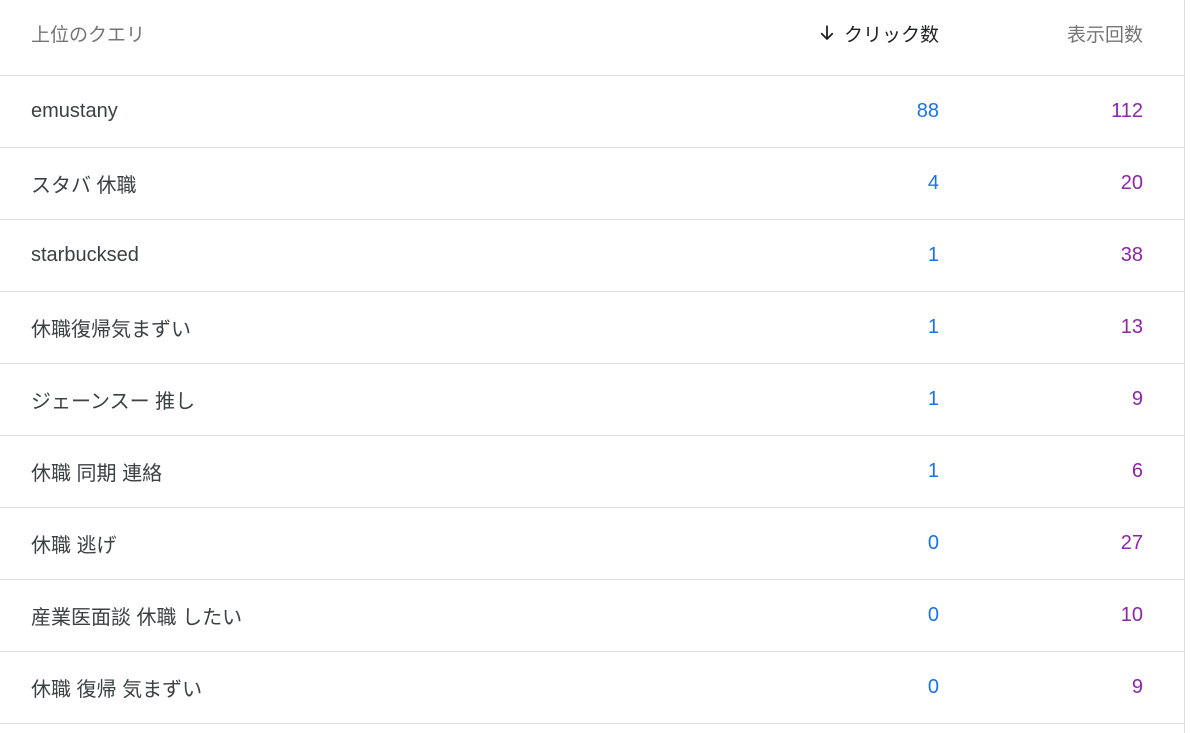 This screenshot has width=1191, height=733. Describe the element at coordinates (1131, 255) in the screenshot. I see `impressions-cell: 38` at that location.